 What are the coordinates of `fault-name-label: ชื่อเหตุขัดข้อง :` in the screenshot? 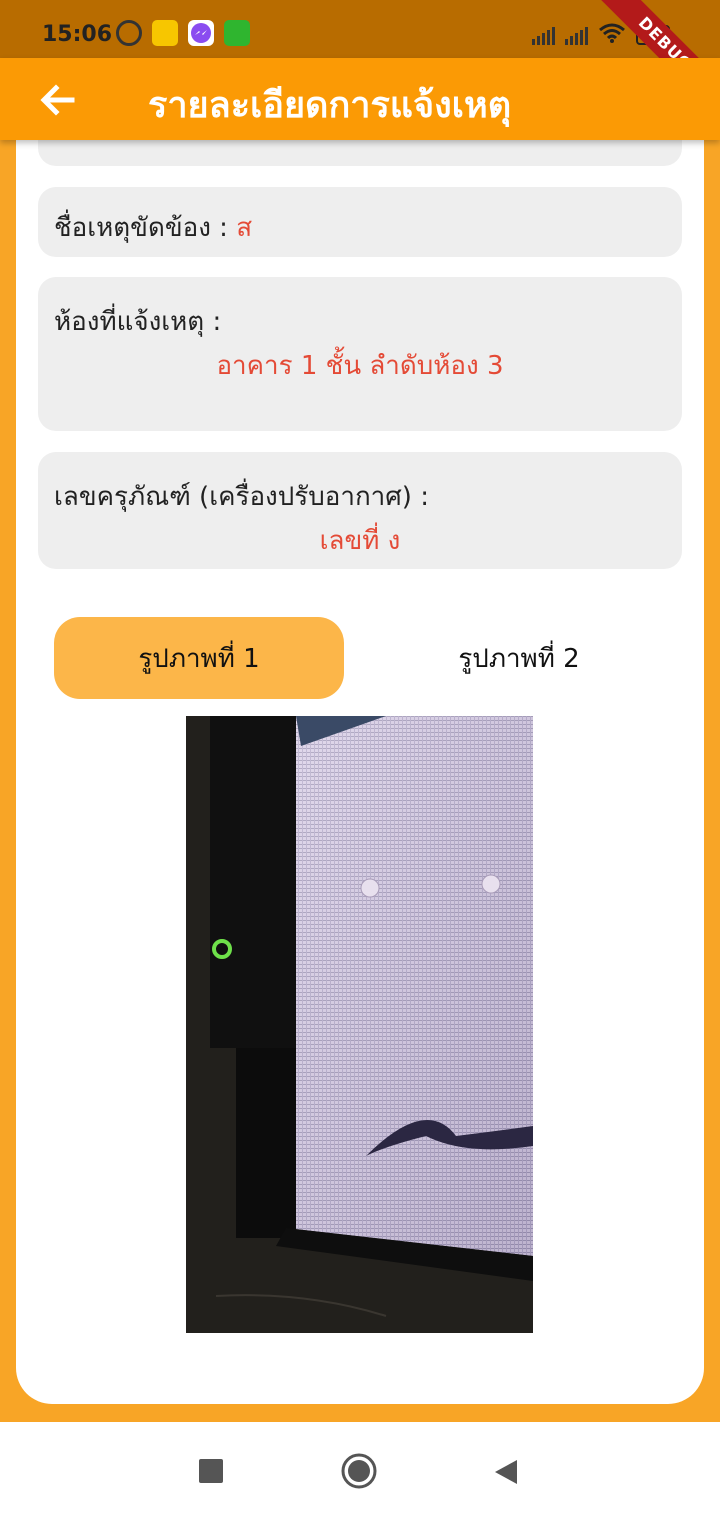 It's located at (141, 228).